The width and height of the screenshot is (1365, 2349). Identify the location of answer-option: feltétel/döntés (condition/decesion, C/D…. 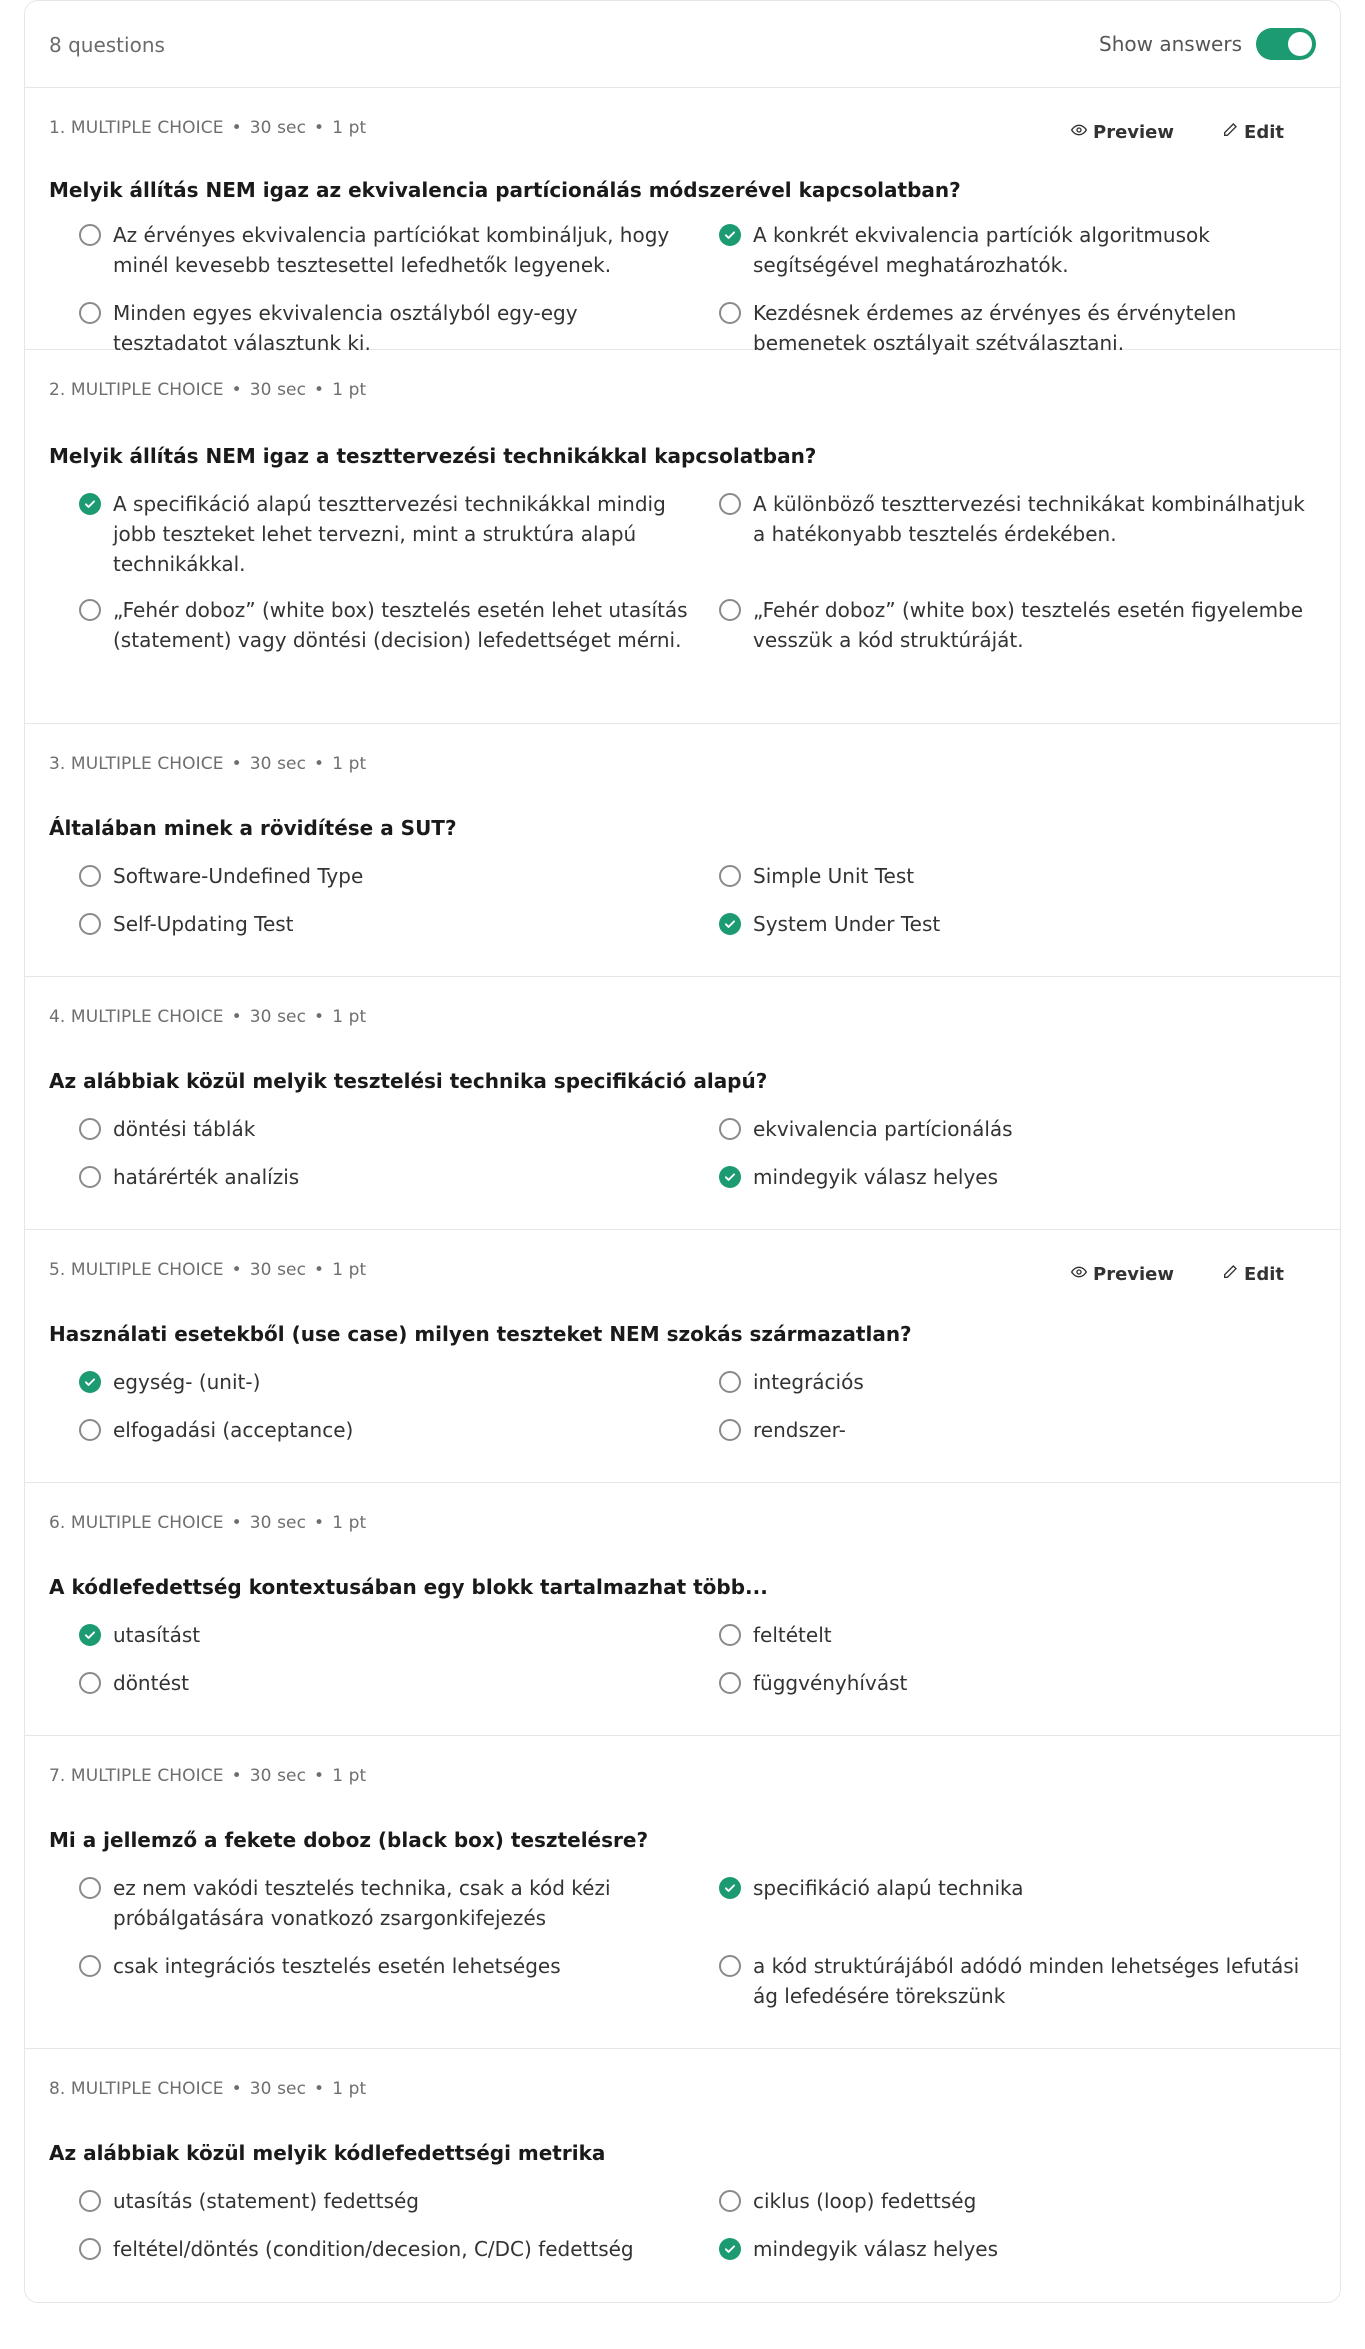
(384, 2249).